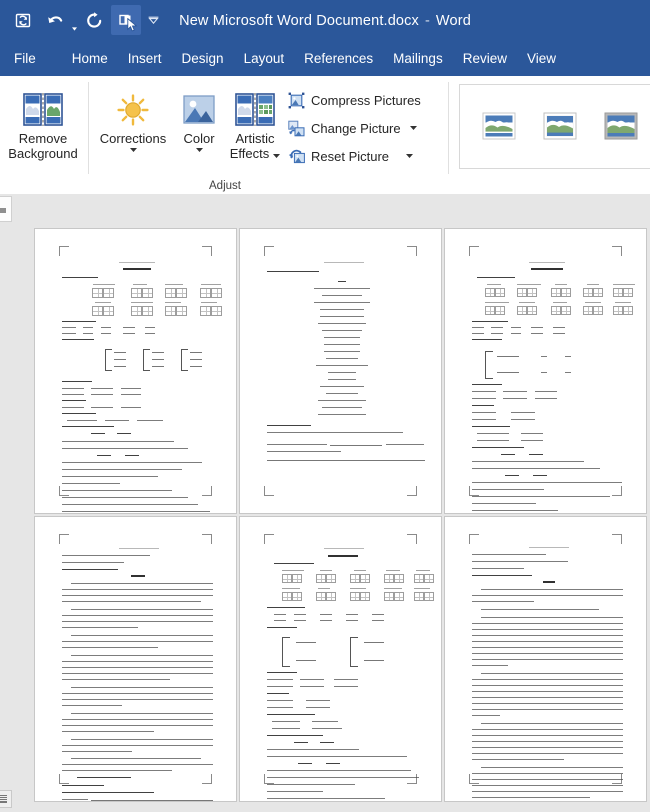 This screenshot has height=812, width=650. Describe the element at coordinates (199, 151) in the screenshot. I see `color-caret-icon` at that location.